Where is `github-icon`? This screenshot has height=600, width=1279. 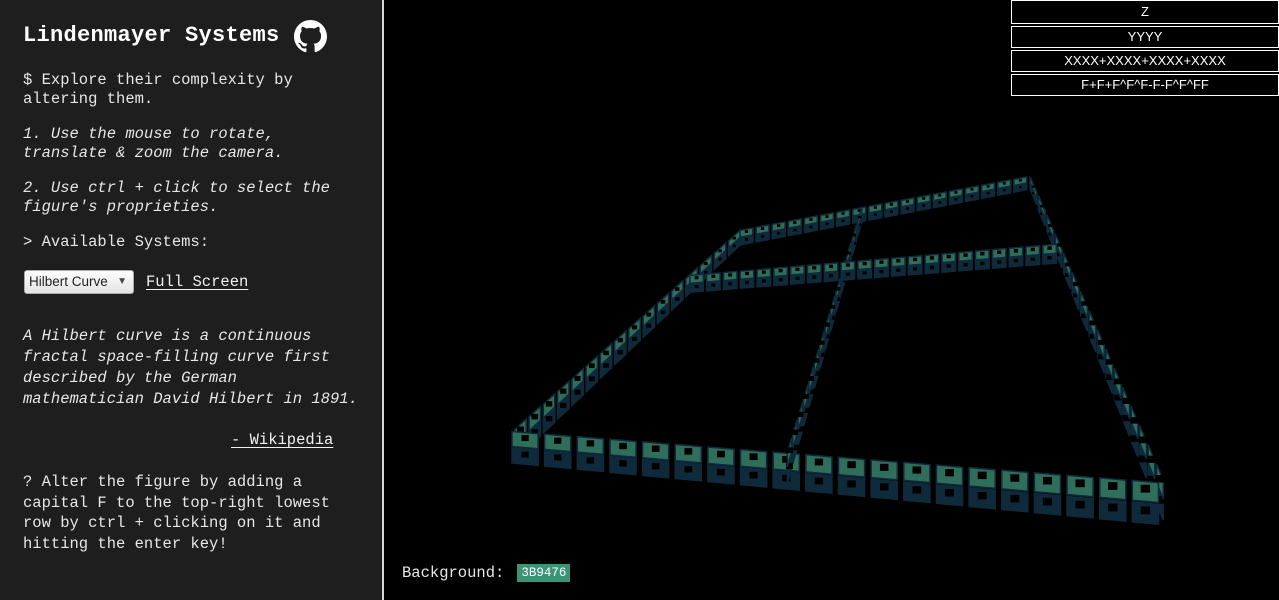
github-icon is located at coordinates (310, 36).